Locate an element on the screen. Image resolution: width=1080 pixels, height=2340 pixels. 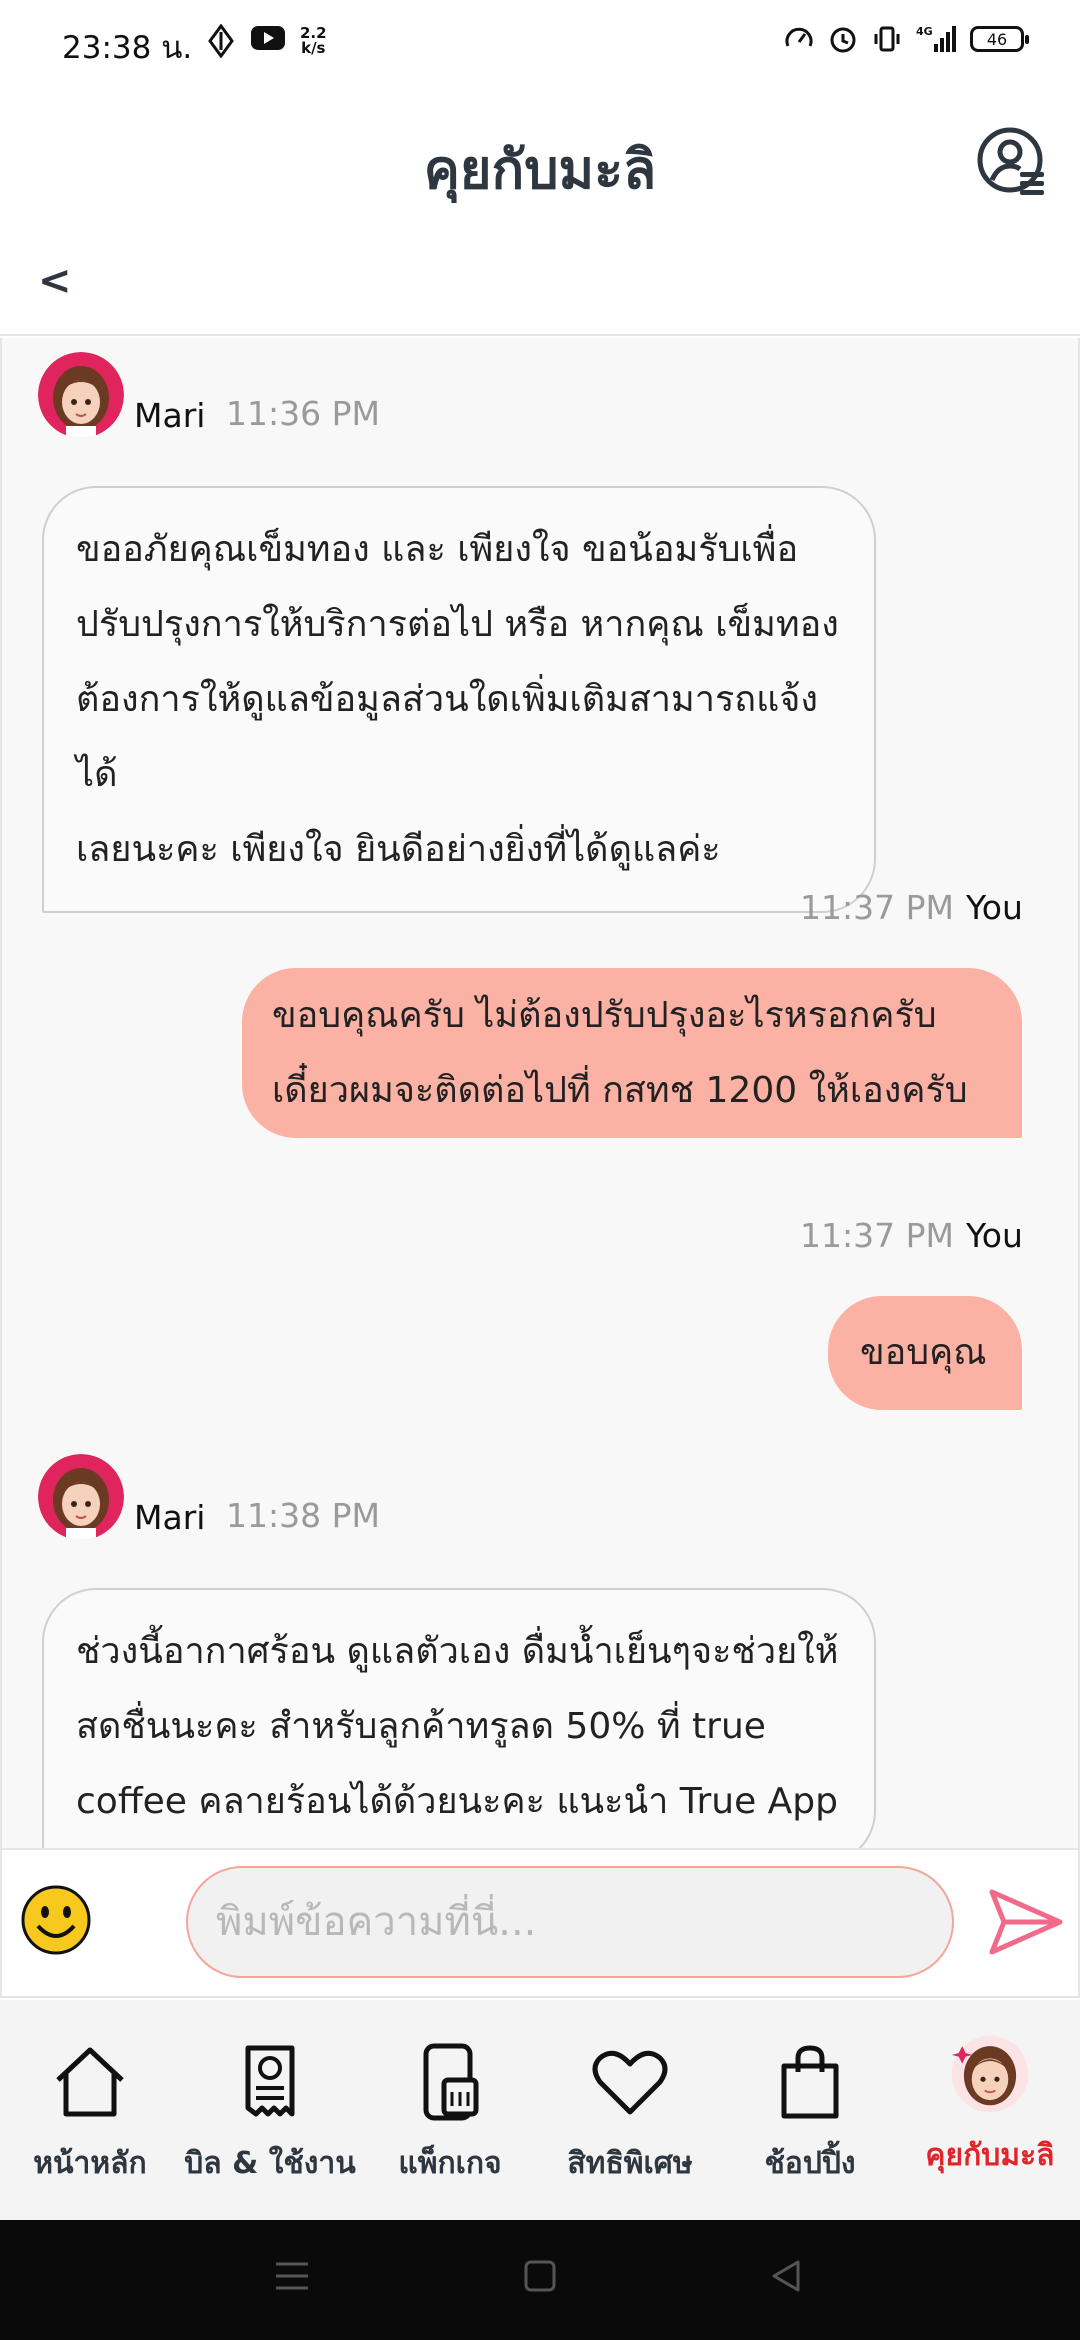
message-line: ขอบคุณครับ ไม่ต้องปรับปรุงอะไรหรอกครับ is located at coordinates (604, 1015).